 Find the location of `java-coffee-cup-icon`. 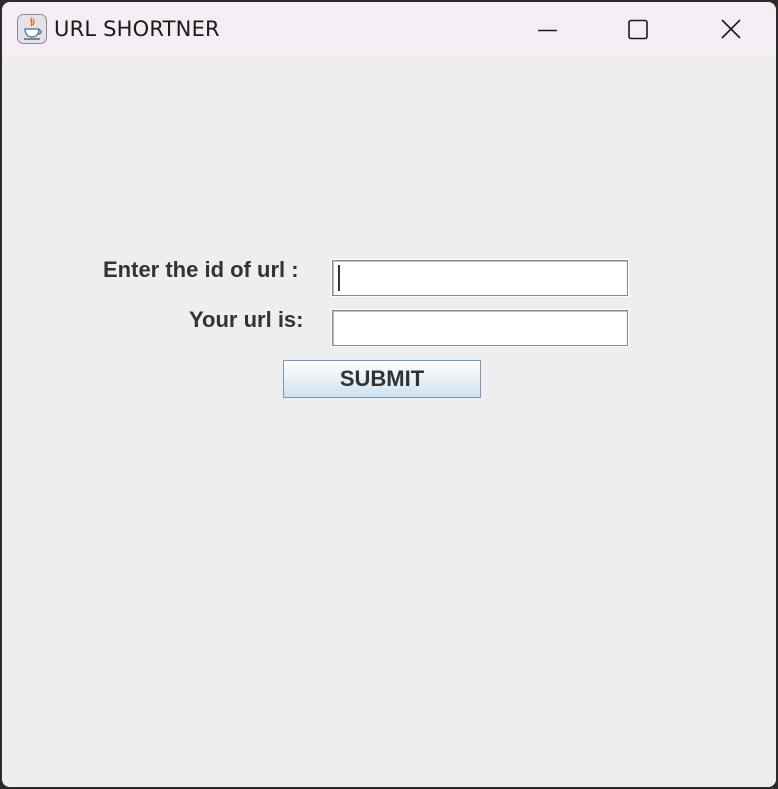

java-coffee-cup-icon is located at coordinates (32, 29).